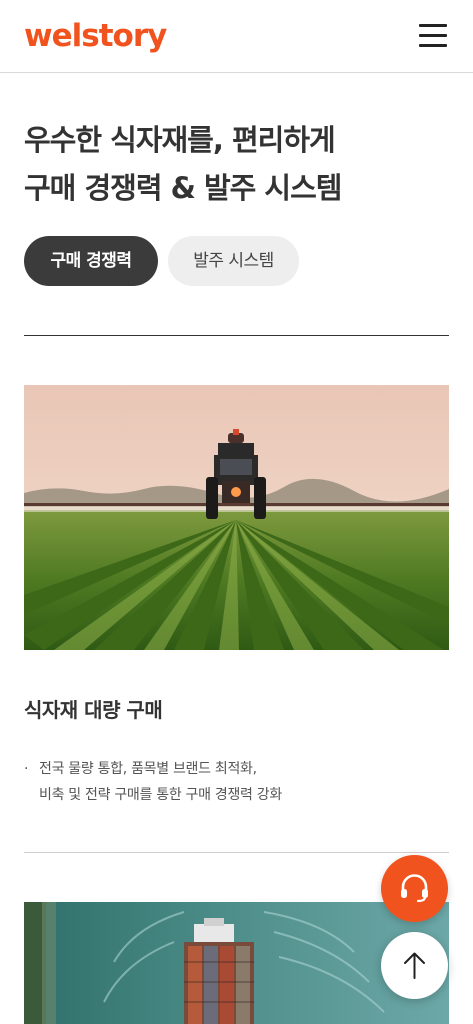 This screenshot has width=473, height=1024. I want to click on section-divider, so click(236, 335).